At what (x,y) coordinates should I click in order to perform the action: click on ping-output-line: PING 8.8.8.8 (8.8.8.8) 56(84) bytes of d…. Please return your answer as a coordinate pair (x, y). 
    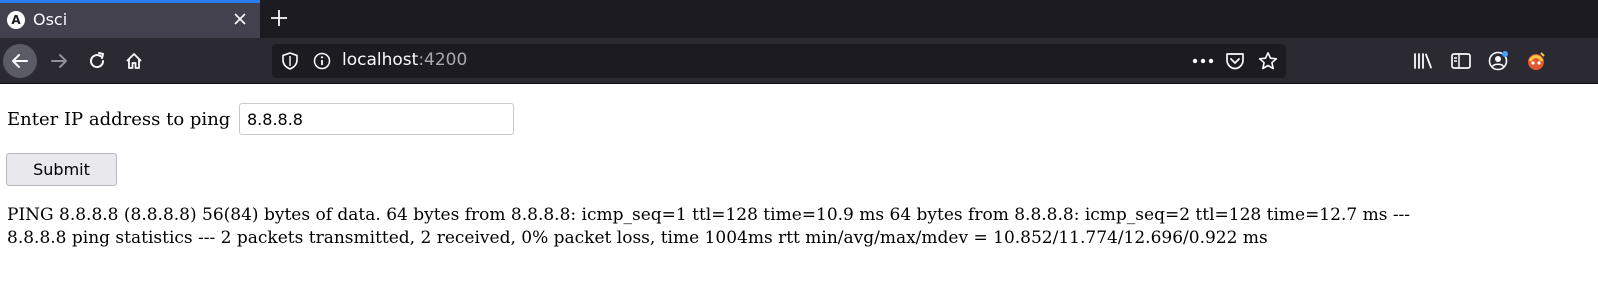
    Looking at the image, I should click on (709, 215).